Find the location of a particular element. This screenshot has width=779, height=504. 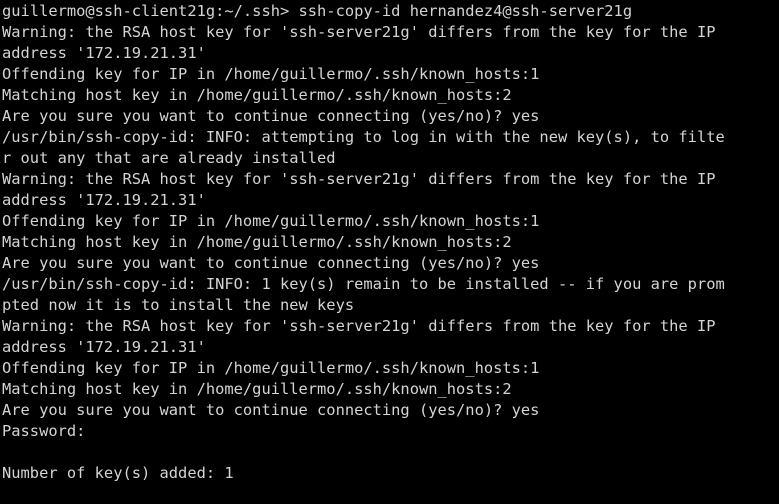

output-line: pted now it is to install the new keys is located at coordinates (178, 305).